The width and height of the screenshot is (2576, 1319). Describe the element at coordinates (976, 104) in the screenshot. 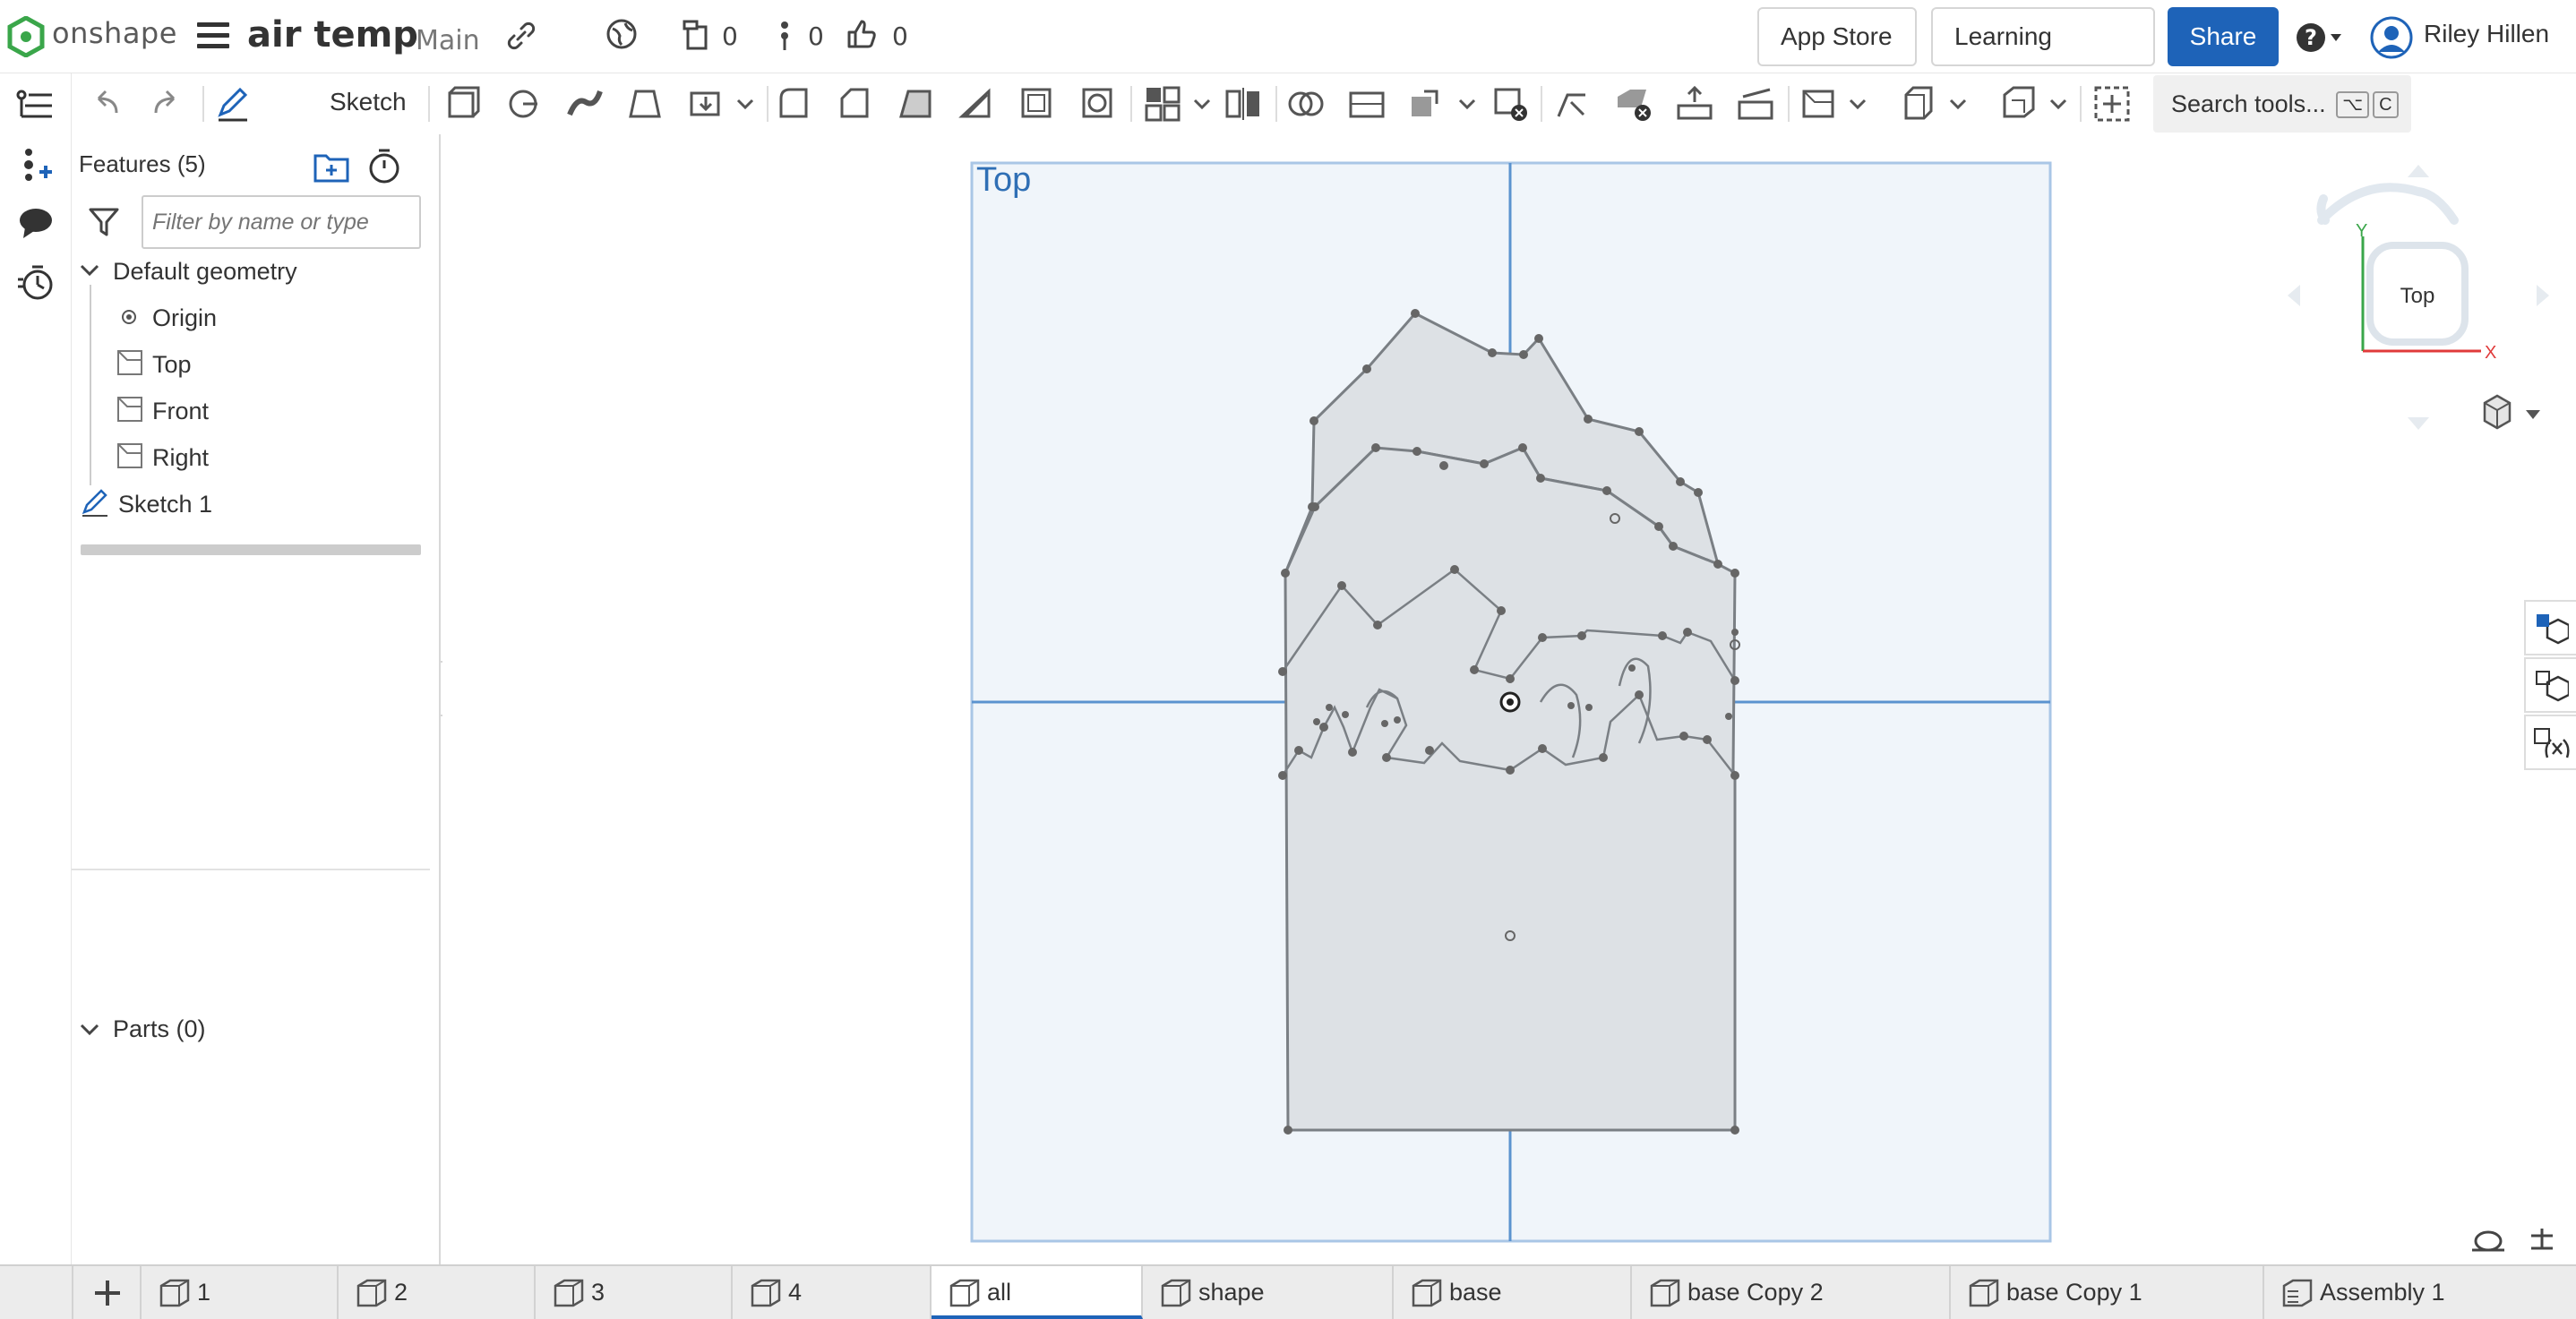

I see `rib-icon` at that location.